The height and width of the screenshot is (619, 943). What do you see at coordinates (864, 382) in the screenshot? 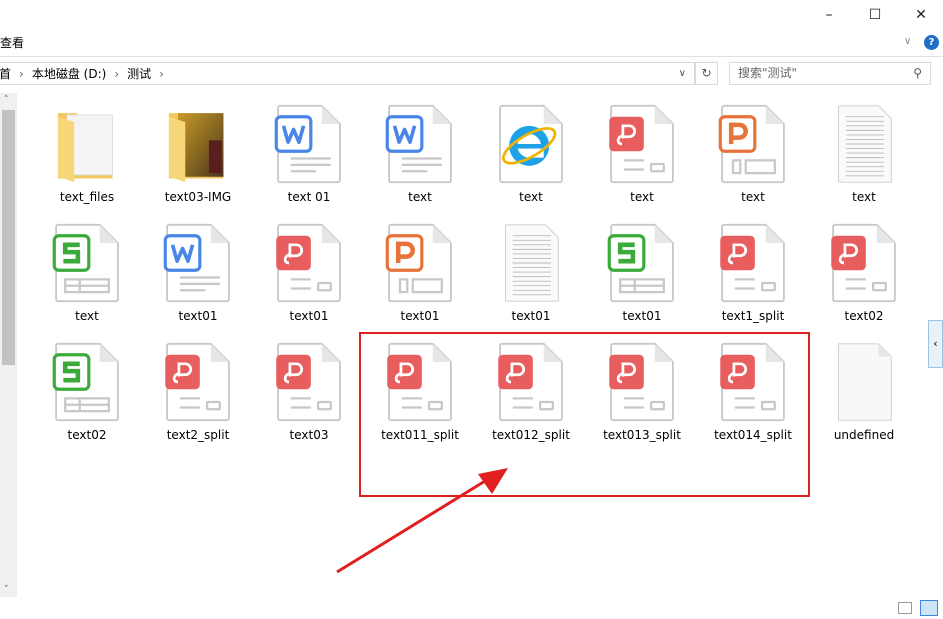
I see `blank-file-icon` at bounding box center [864, 382].